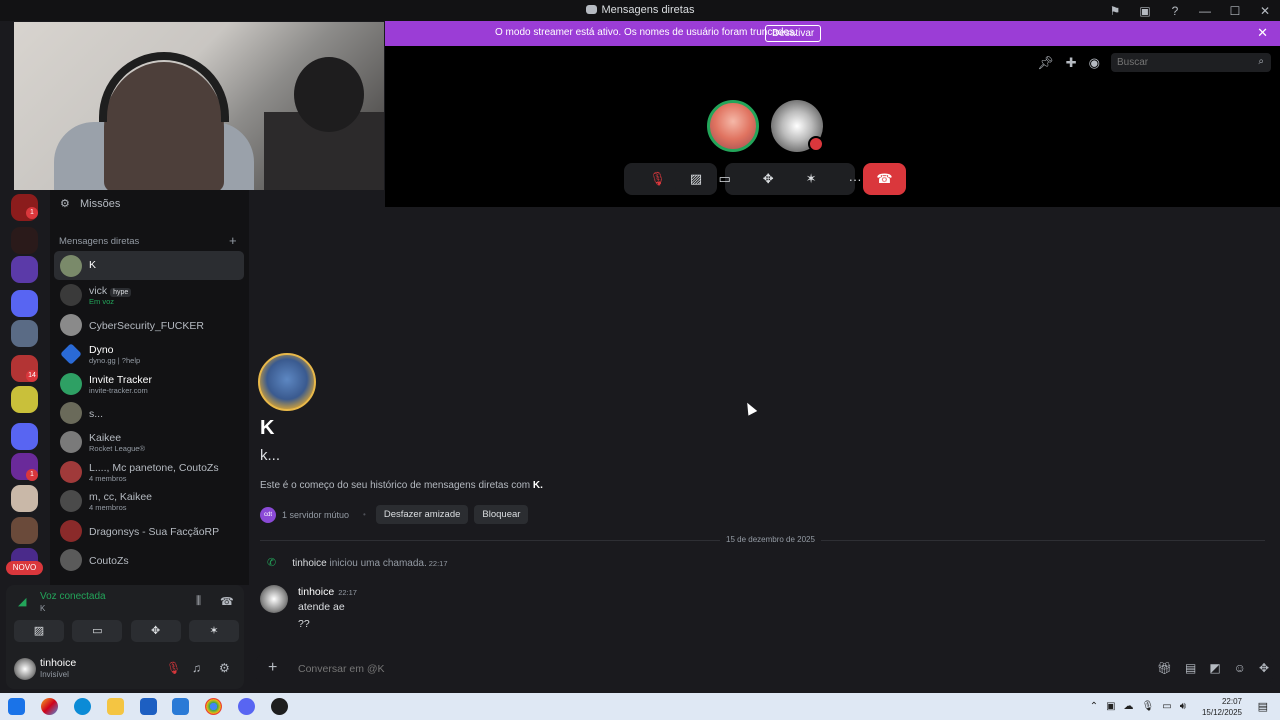  I want to click on flag-icon: ⚑, so click(1115, 11).